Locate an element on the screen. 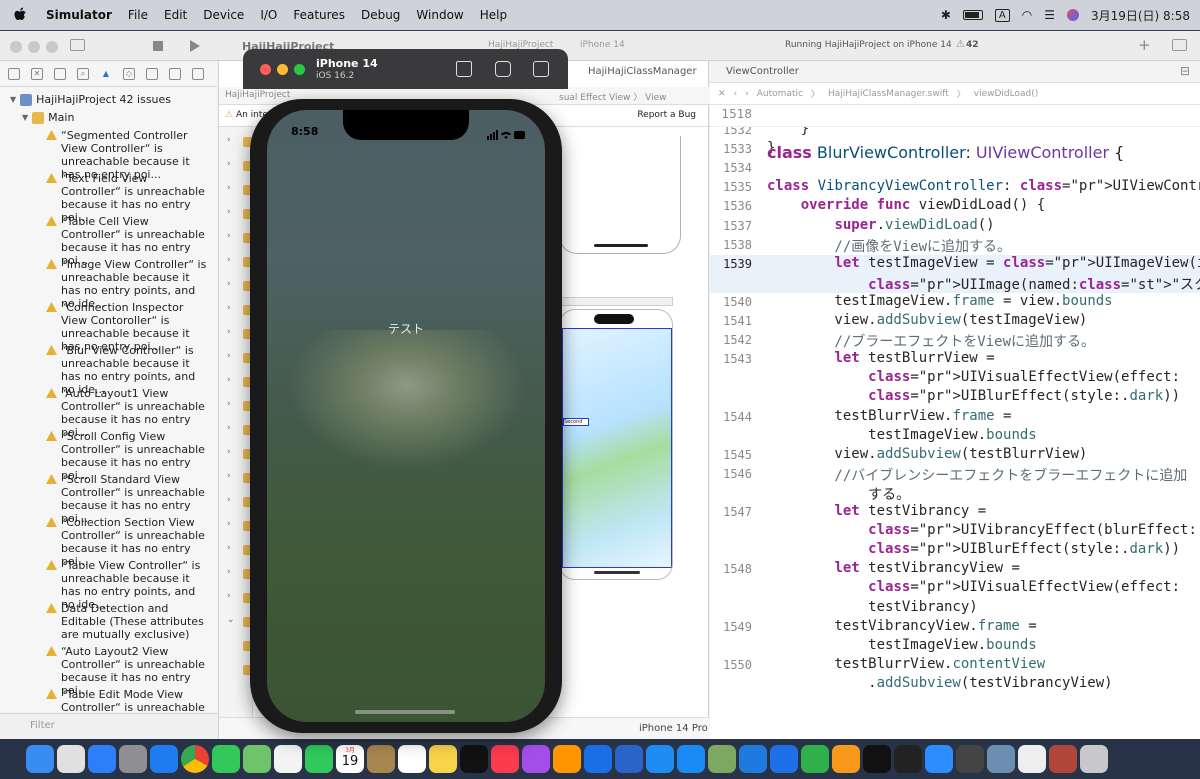  dictionary-icon is located at coordinates (1063, 759).